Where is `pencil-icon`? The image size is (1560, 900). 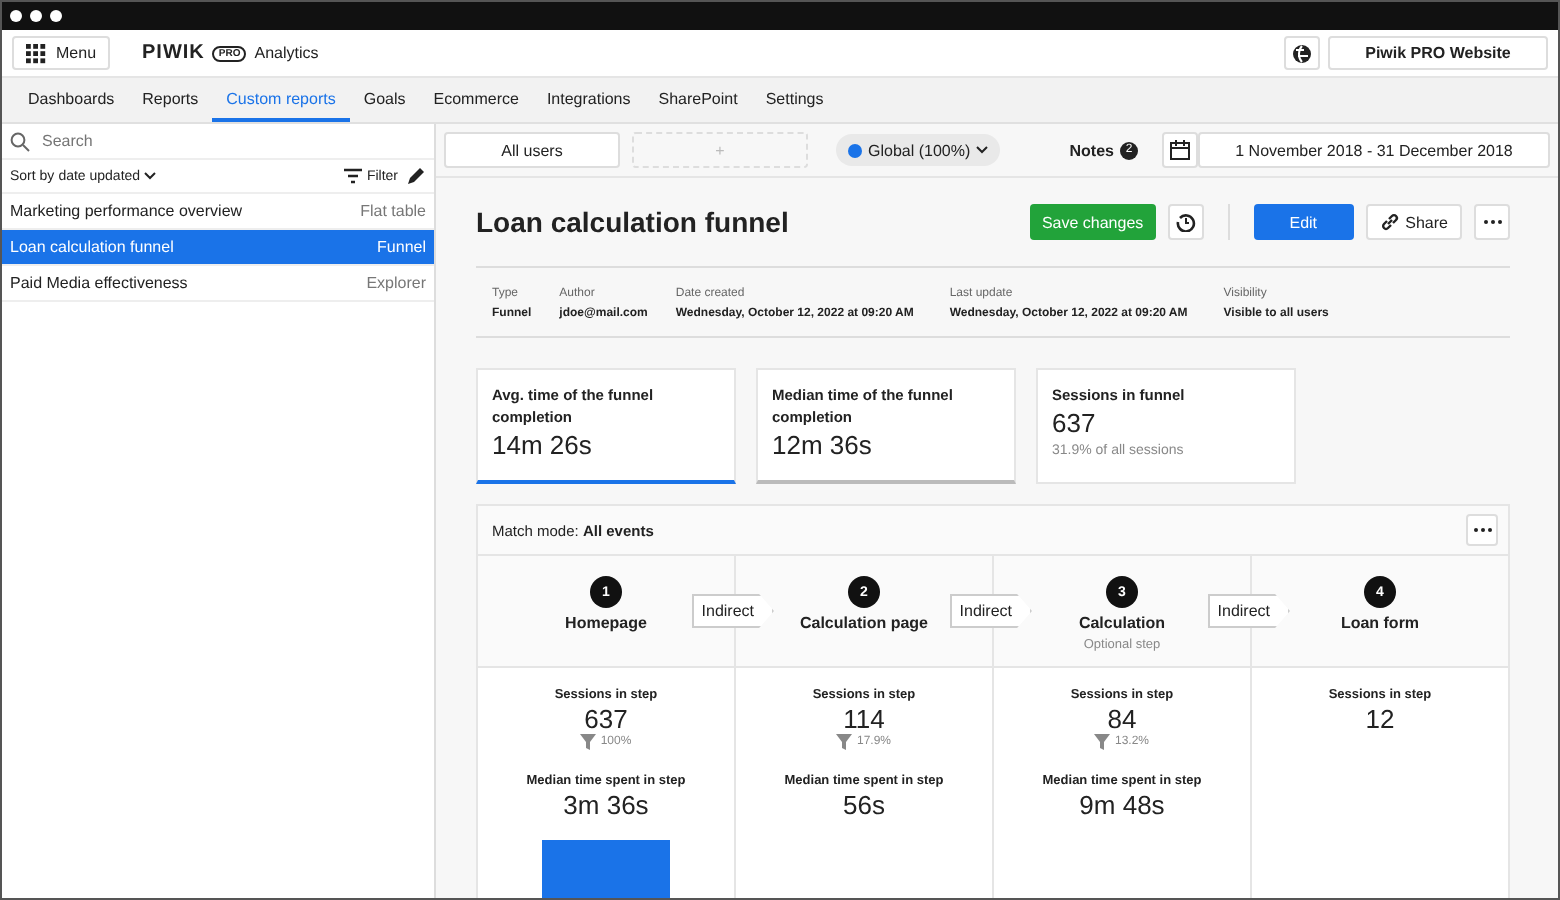 pencil-icon is located at coordinates (416, 176).